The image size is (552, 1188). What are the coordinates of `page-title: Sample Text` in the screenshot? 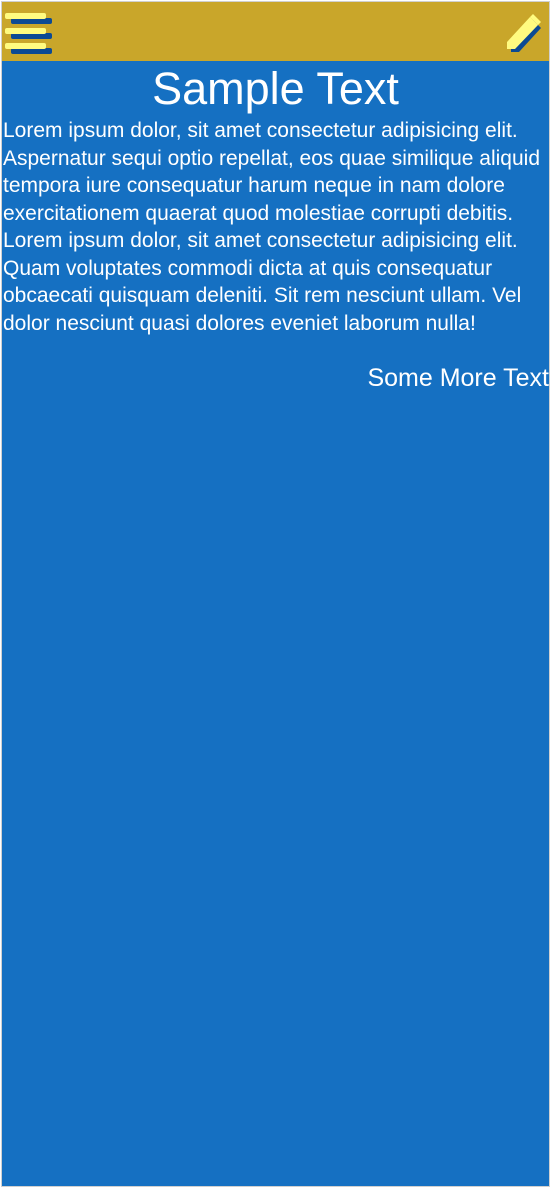 It's located at (275, 88).